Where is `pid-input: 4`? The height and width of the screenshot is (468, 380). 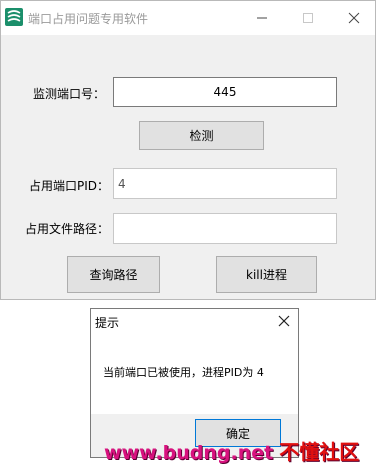
pid-input: 4 is located at coordinates (225, 183).